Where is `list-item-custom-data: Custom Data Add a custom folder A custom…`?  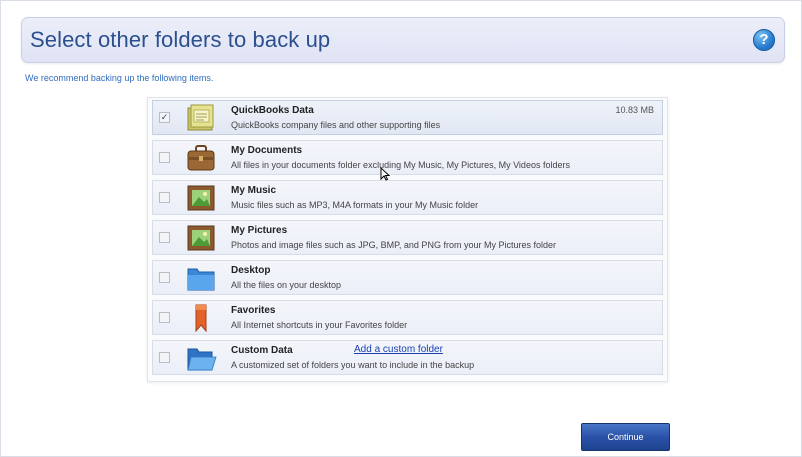 list-item-custom-data: Custom Data Add a custom folder A custom… is located at coordinates (407, 357).